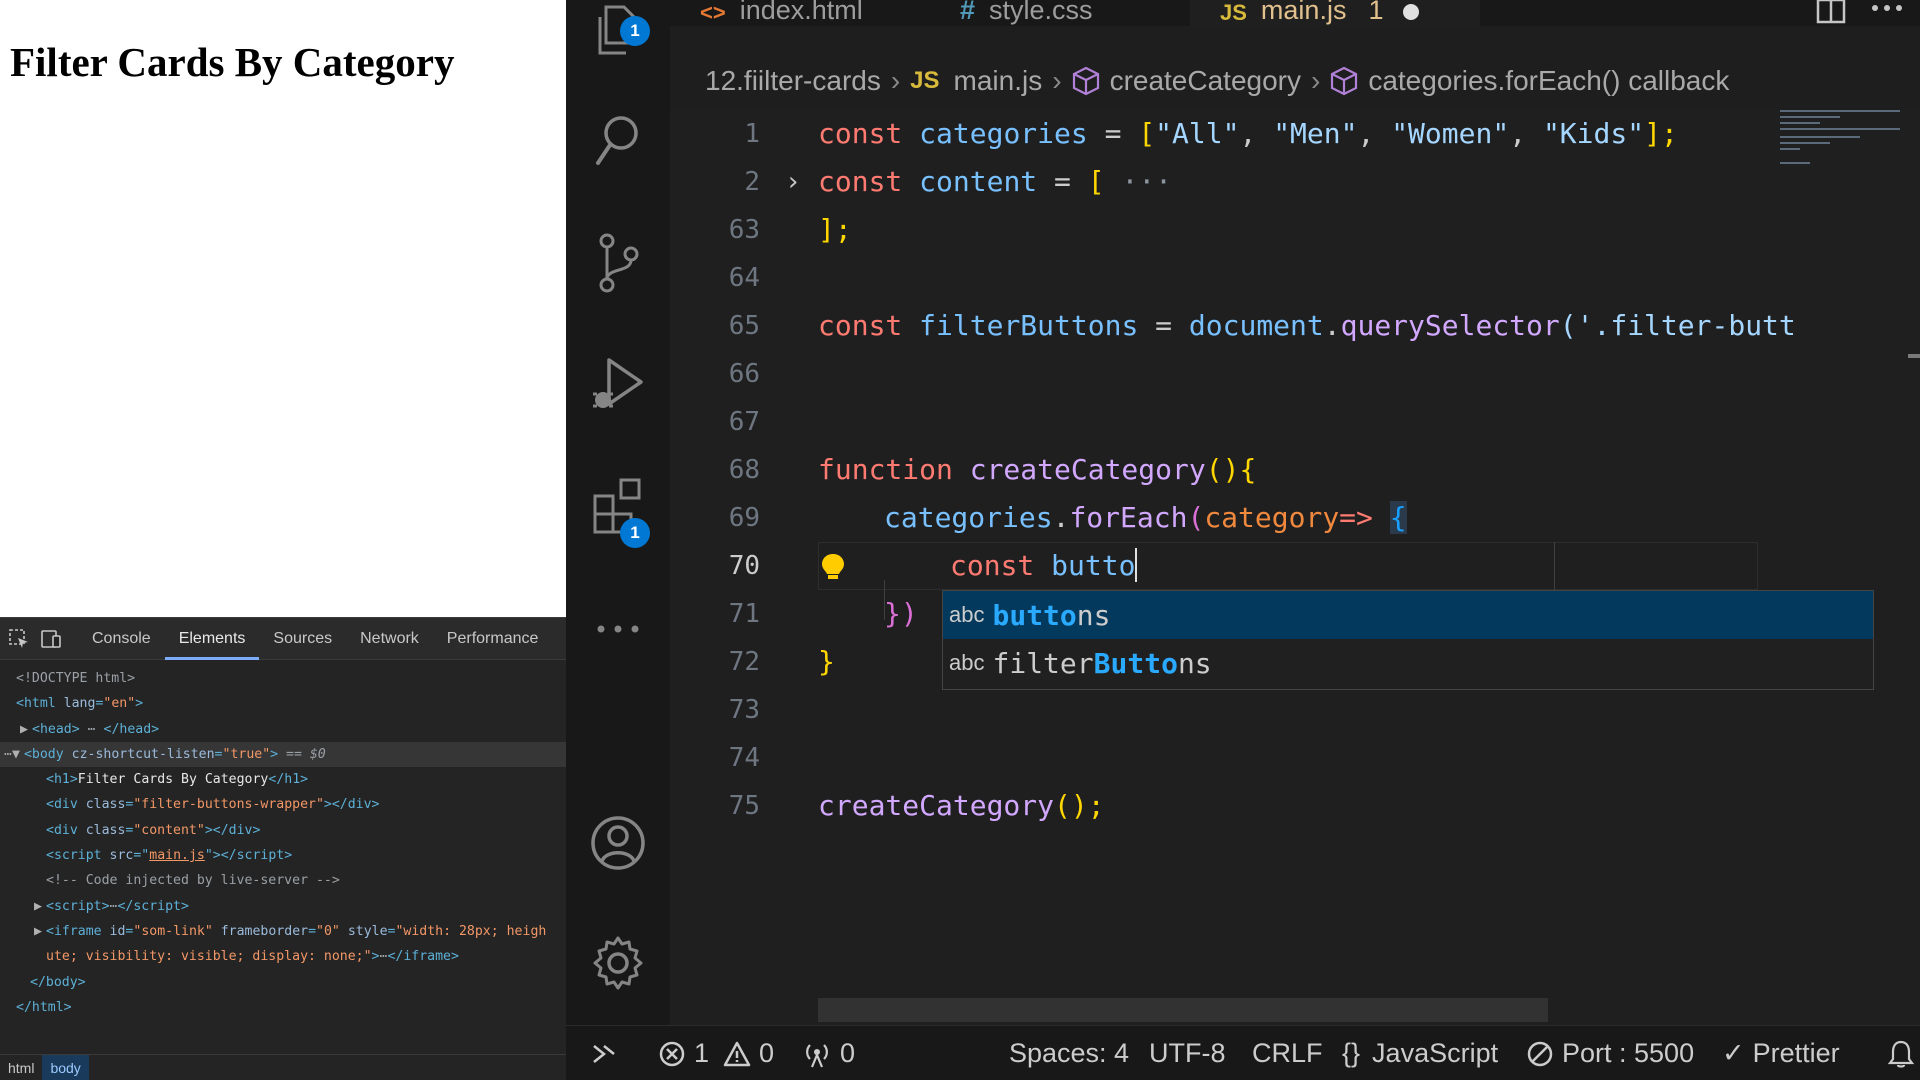  I want to click on editor-tab-bar: <> index.html # style.css JS main.js 1, so click(1295, 13).